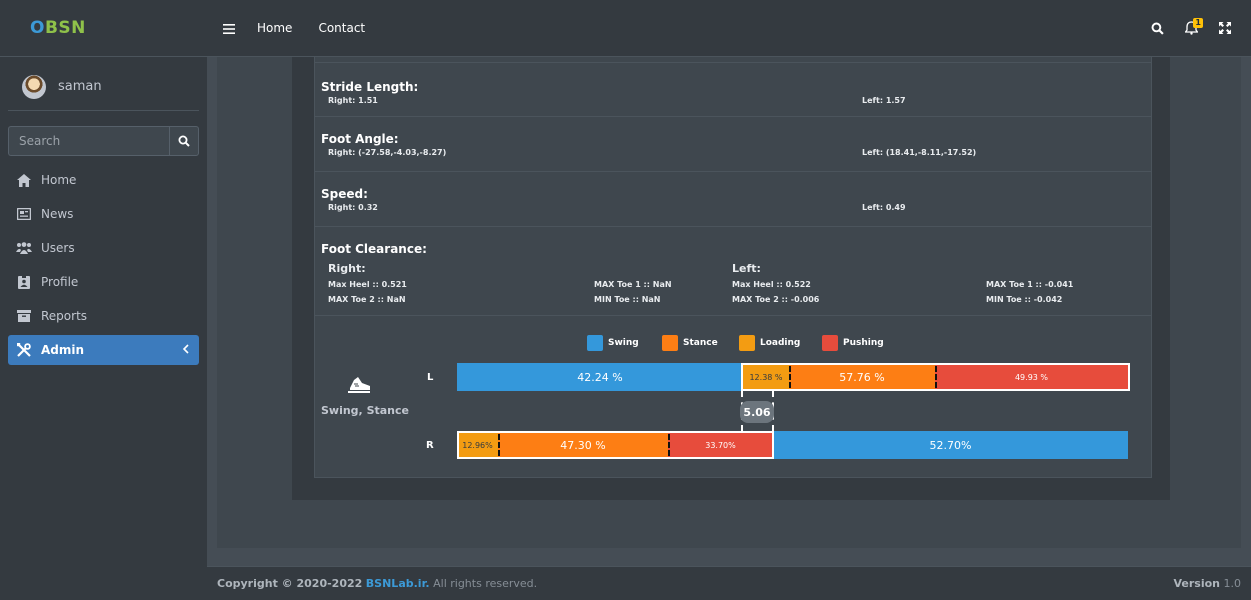 Image resolution: width=1251 pixels, height=600 pixels. I want to click on expand-arrows-icon, so click(1225, 28).